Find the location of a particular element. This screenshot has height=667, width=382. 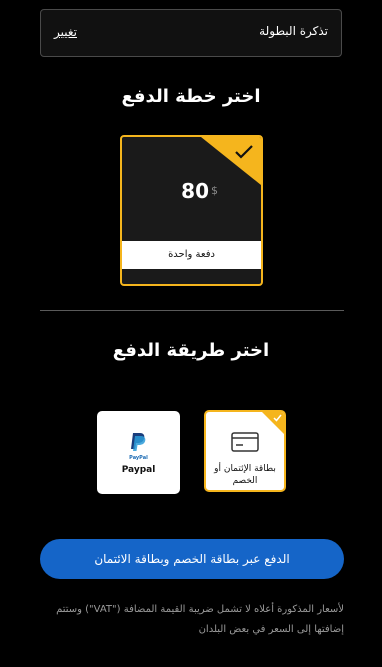

ticket-summary: تذكرة البطولة تغيير is located at coordinates (191, 33).